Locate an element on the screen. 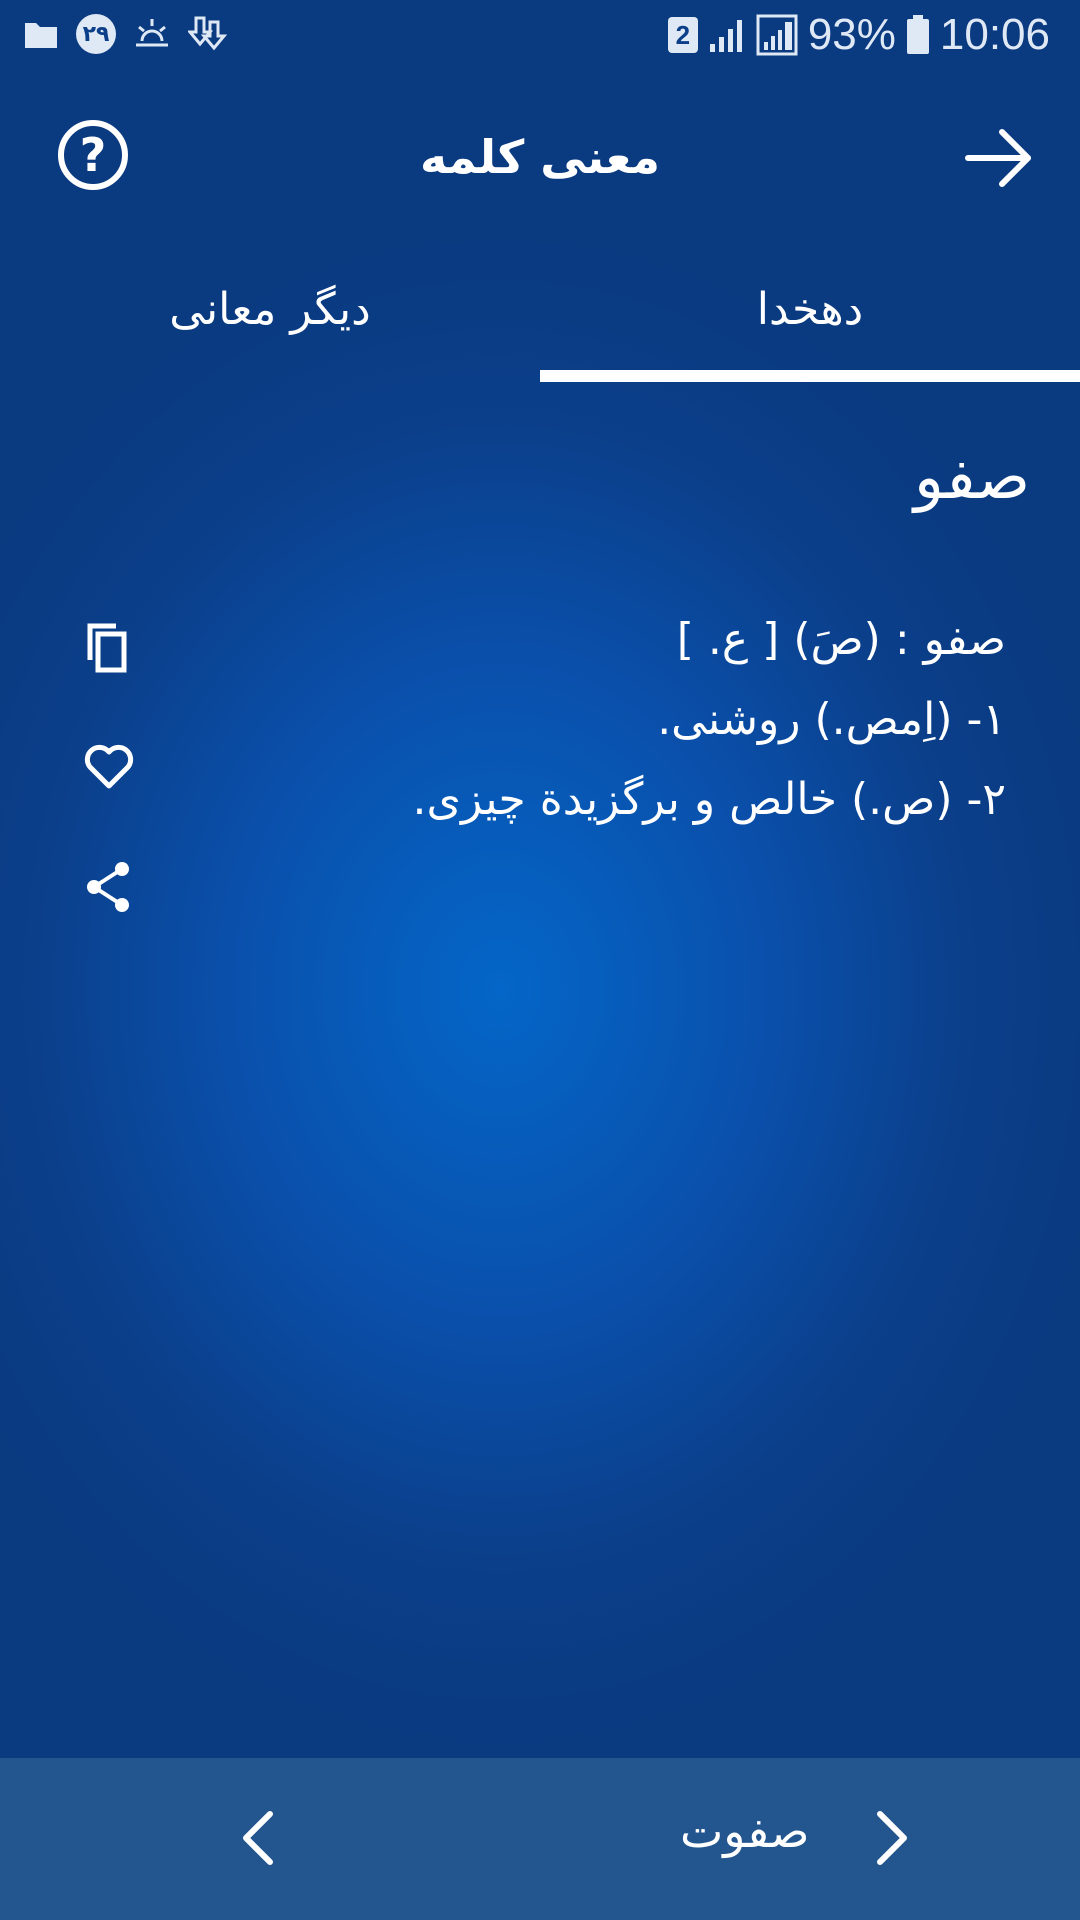  status-bar: ۲۹ 2 93% 10:06 is located at coordinates (540, 37).